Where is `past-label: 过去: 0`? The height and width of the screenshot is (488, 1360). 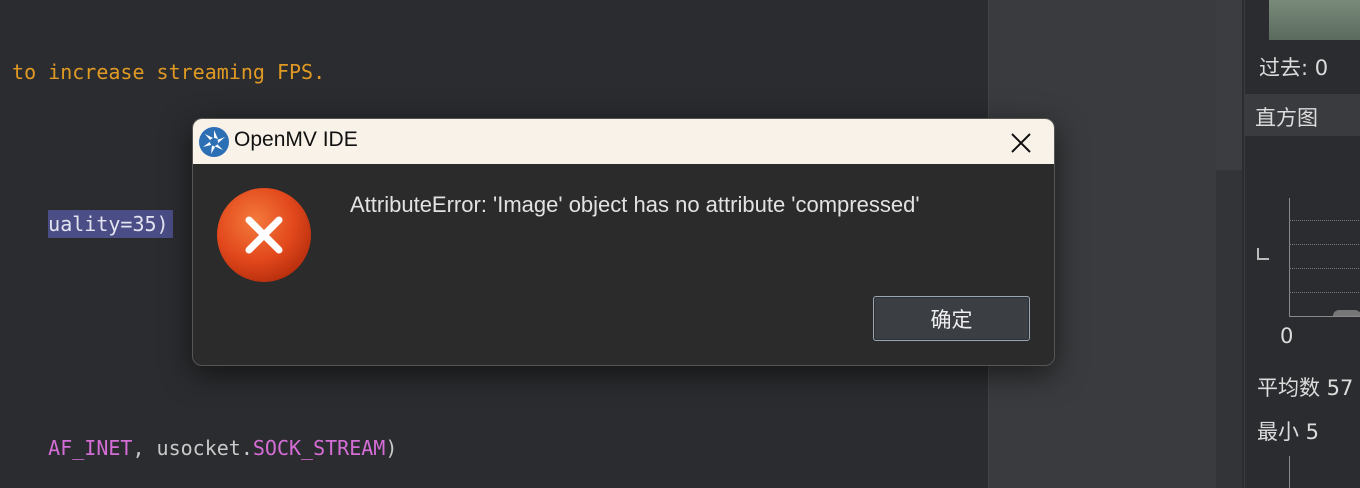
past-label: 过去: 0 is located at coordinates (1294, 68).